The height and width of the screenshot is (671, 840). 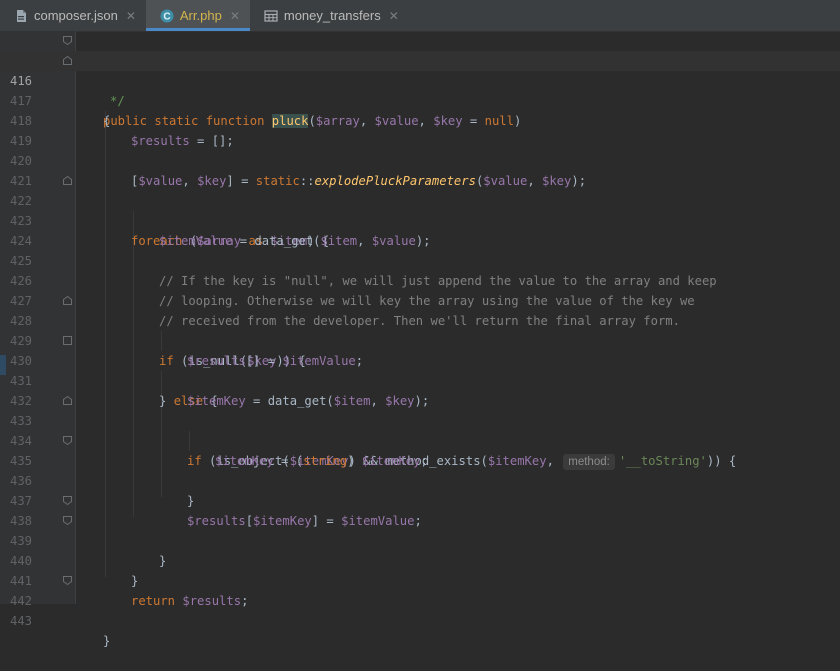 I want to click on code-line: 430 } else {, so click(x=420, y=369).